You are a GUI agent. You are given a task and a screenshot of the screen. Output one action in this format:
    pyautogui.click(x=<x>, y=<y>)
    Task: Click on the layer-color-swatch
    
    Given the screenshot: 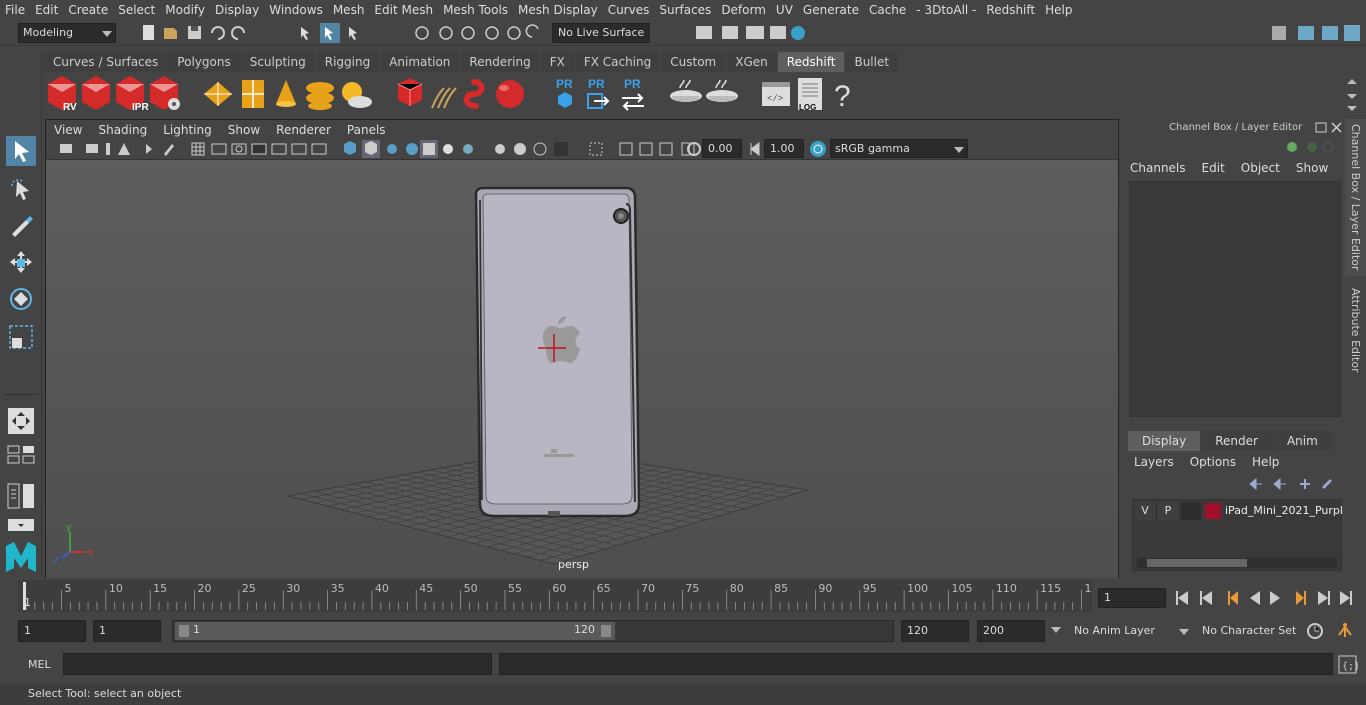 What is the action you would take?
    pyautogui.click(x=1213, y=511)
    